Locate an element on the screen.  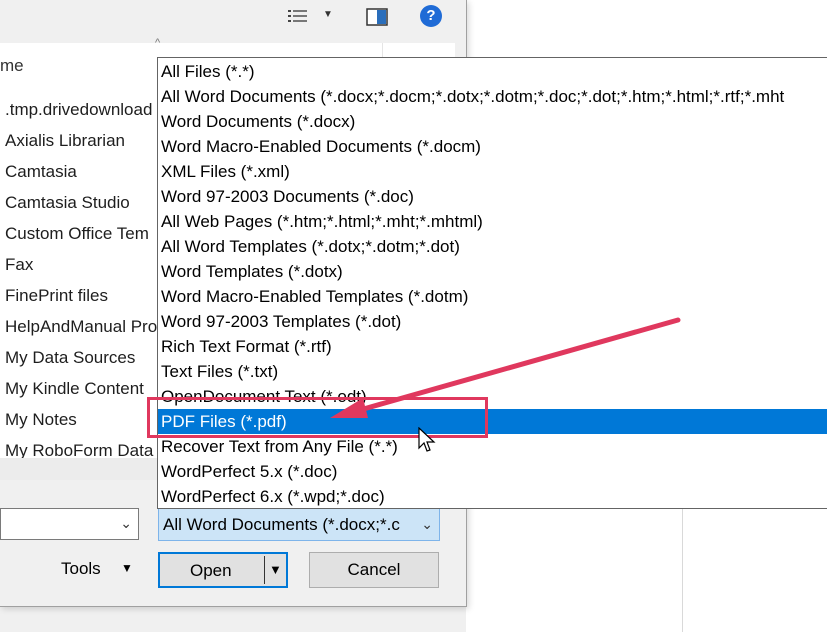
file-list-item: HelpAndManual Pro is located at coordinates (81, 327).